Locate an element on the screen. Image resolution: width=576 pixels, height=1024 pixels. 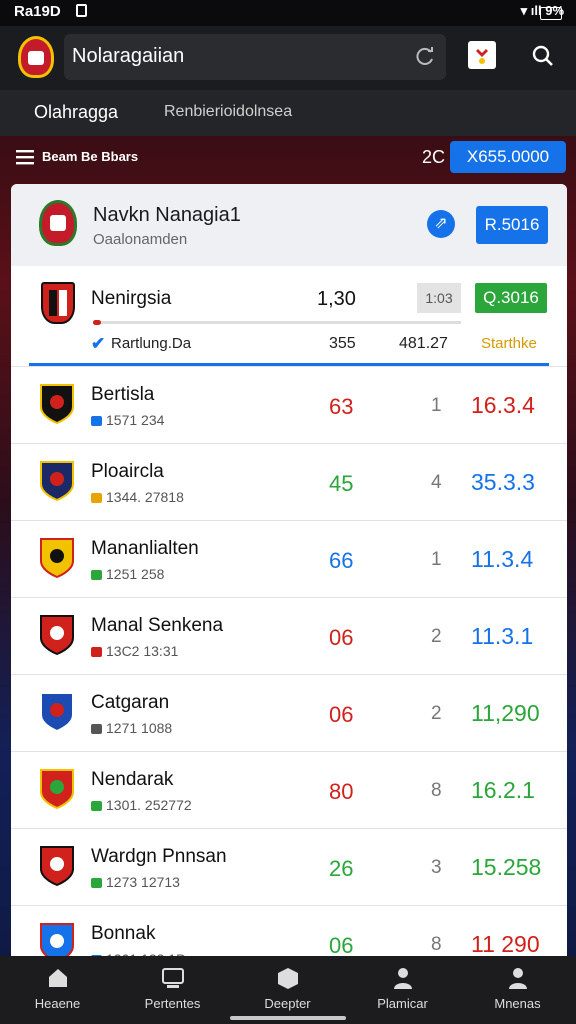
filter-count: 2C is located at coordinates (434, 157).